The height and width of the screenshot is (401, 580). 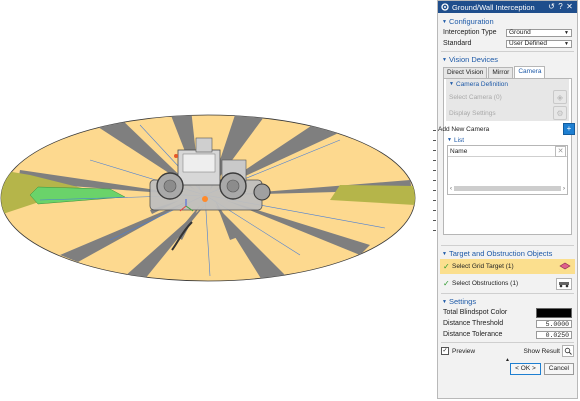 What do you see at coordinates (554, 334) in the screenshot?
I see `distance-tolerance-input: 0.0250` at bounding box center [554, 334].